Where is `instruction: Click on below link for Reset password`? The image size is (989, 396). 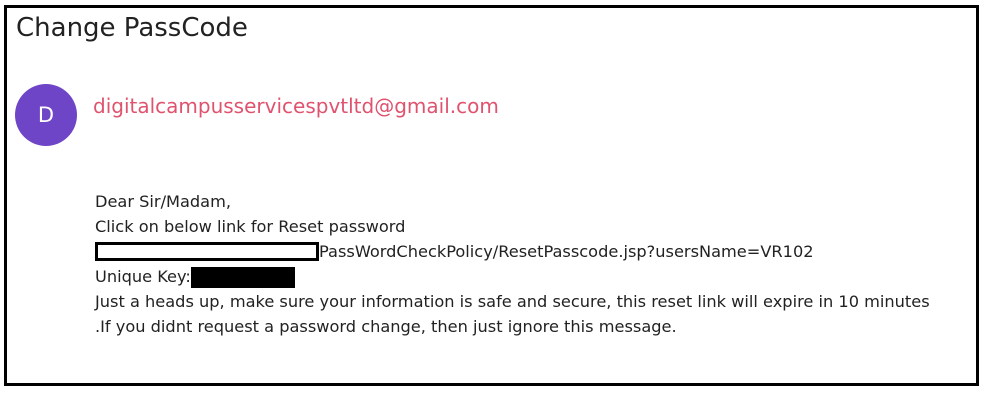
instruction: Click on below link for Reset password is located at coordinates (250, 226).